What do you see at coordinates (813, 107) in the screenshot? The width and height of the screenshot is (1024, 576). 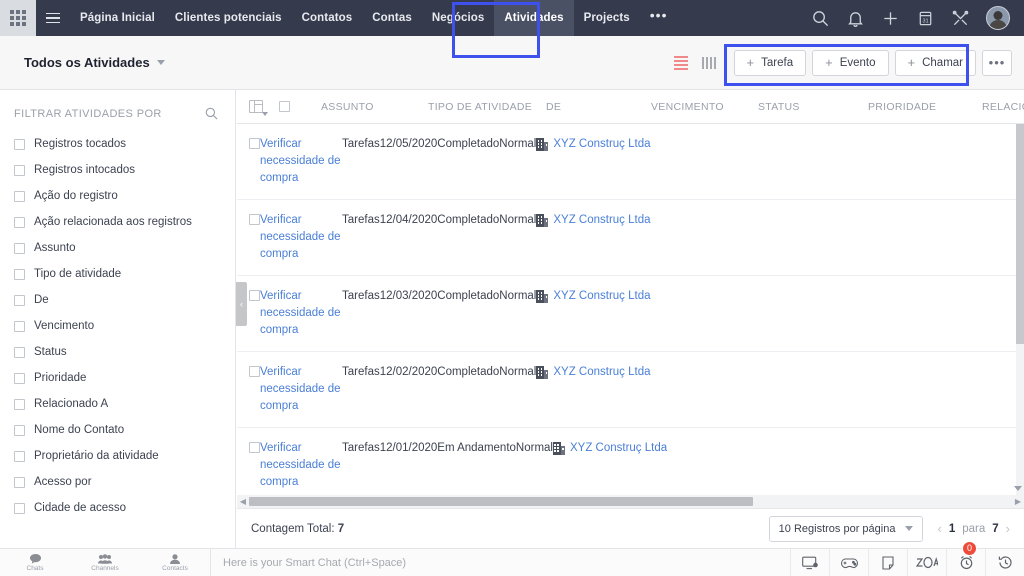 I see `column-header-status: STATUS` at bounding box center [813, 107].